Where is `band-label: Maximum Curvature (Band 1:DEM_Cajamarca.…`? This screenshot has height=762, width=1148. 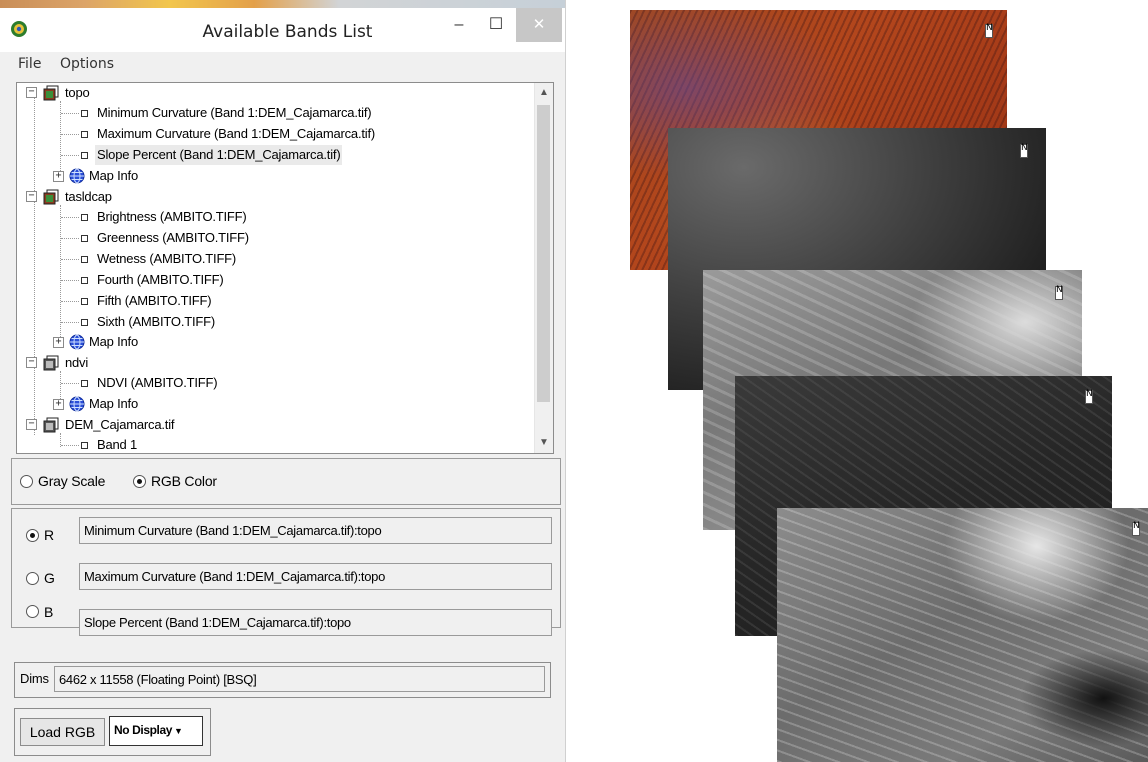
band-label: Maximum Curvature (Band 1:DEM_Cajamarca.… is located at coordinates (236, 133).